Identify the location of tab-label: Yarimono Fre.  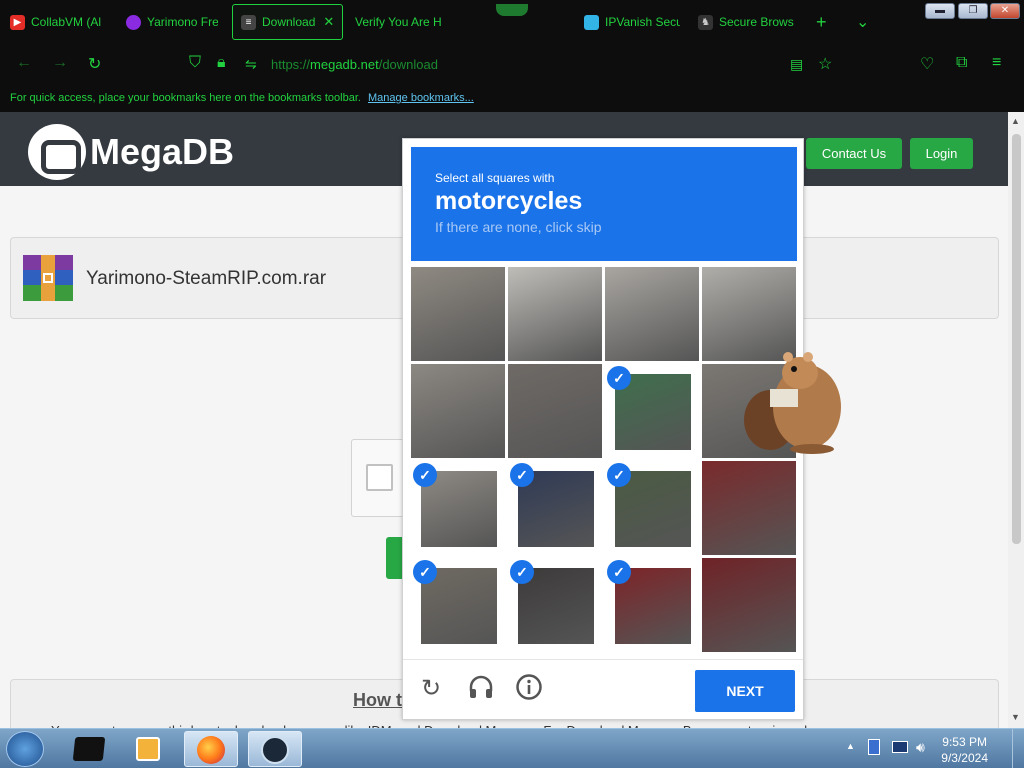
(182, 22).